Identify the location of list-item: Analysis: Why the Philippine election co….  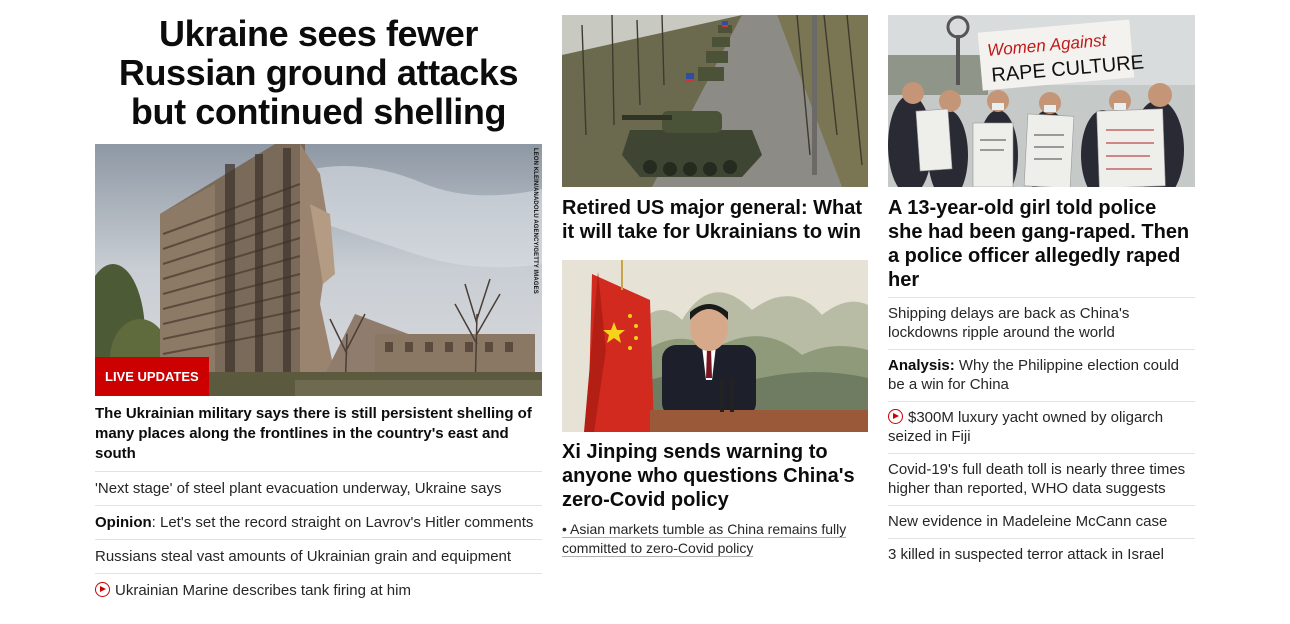
(1041, 376).